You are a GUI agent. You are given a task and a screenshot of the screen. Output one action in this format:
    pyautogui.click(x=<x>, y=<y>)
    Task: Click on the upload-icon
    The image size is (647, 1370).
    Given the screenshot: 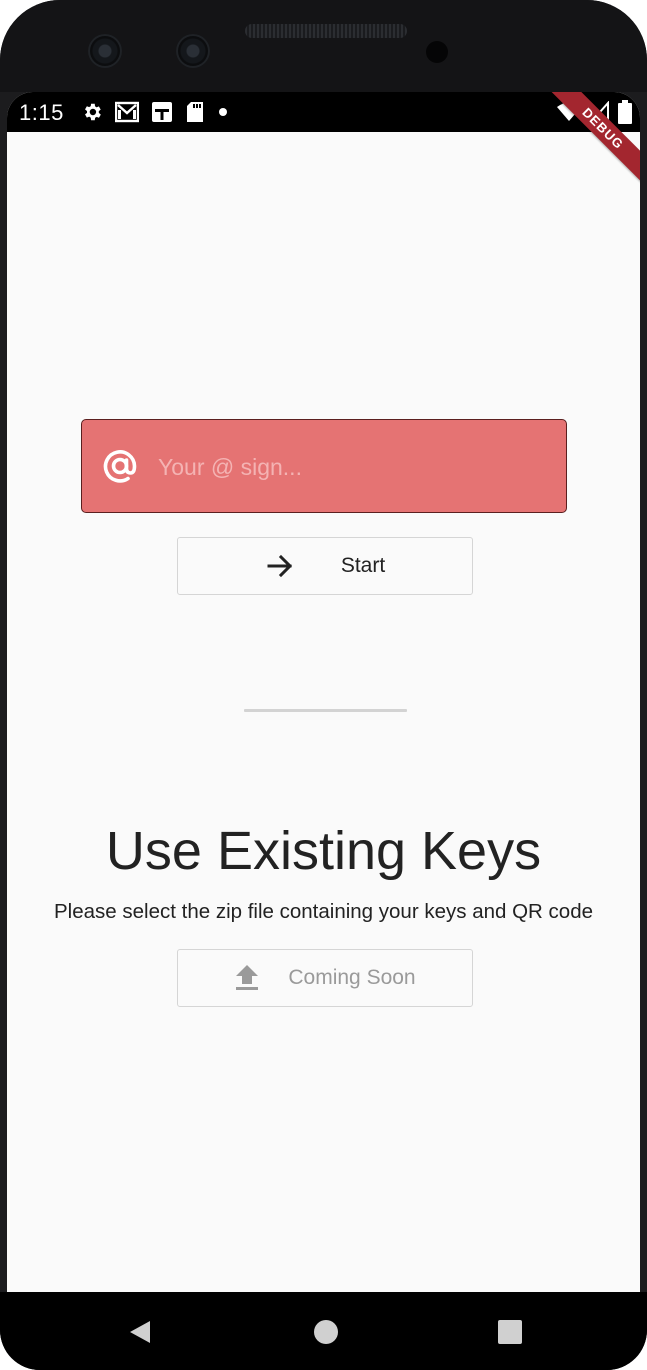 What is the action you would take?
    pyautogui.click(x=247, y=977)
    